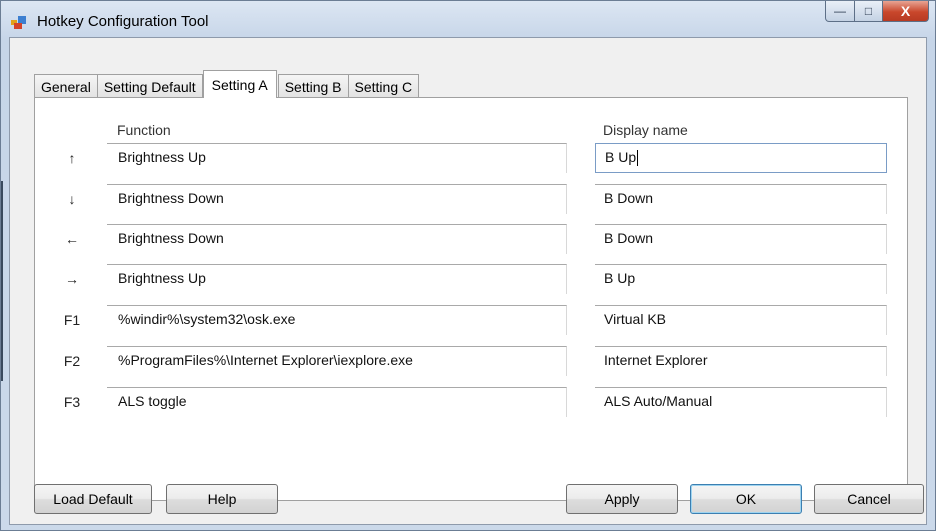 This screenshot has width=936, height=531. What do you see at coordinates (337, 239) in the screenshot?
I see `function-field-left: Brightness Down` at bounding box center [337, 239].